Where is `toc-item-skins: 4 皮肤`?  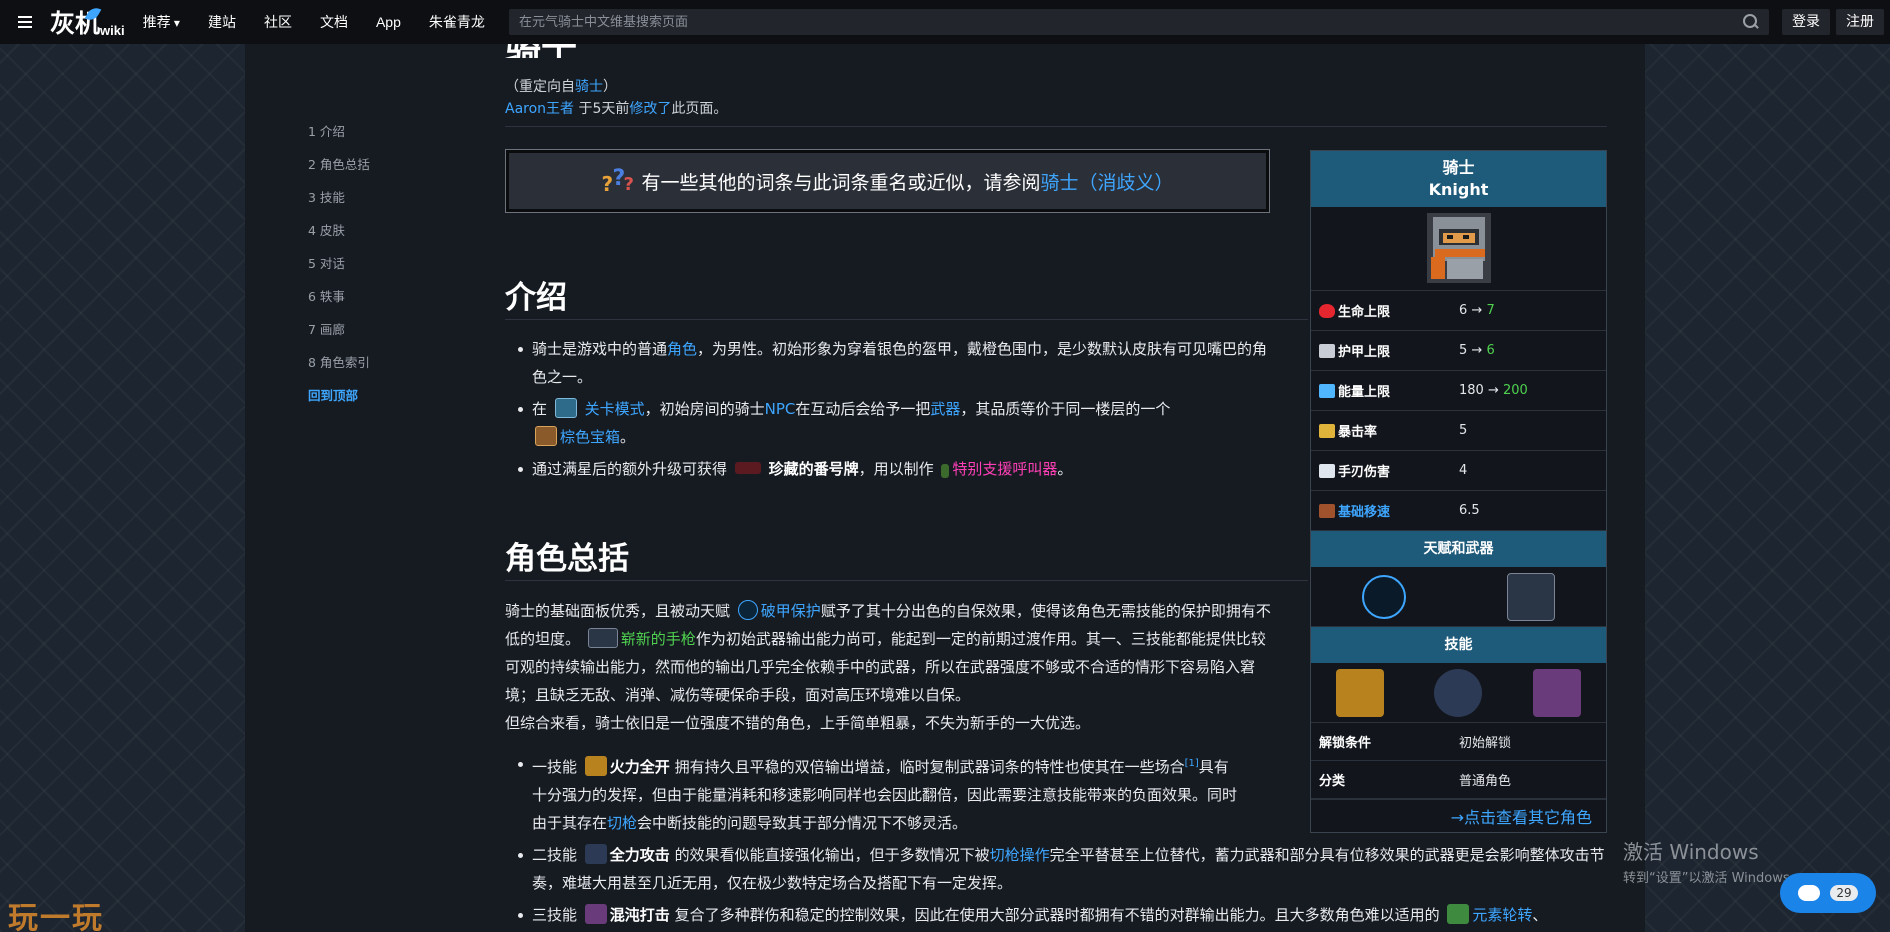 toc-item-skins: 4 皮肤 is located at coordinates (339, 237).